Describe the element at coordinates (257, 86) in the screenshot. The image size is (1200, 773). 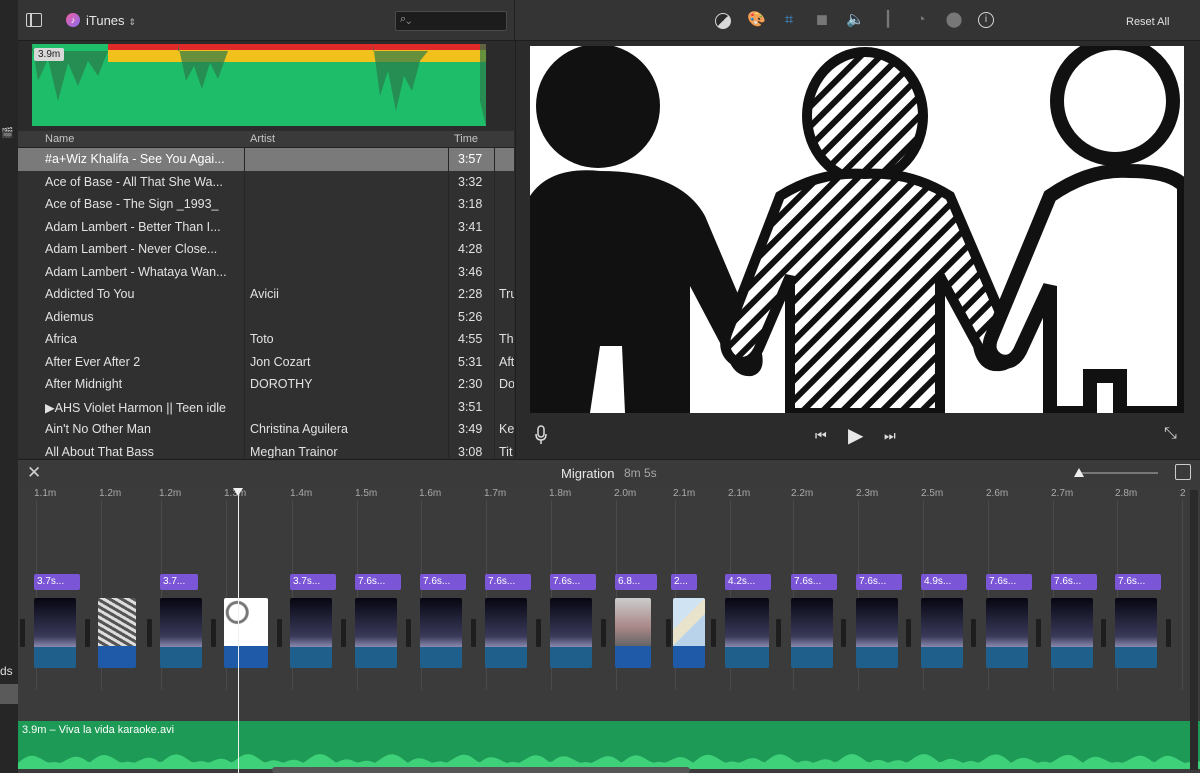
I see `audio-overview: 3.9m` at that location.